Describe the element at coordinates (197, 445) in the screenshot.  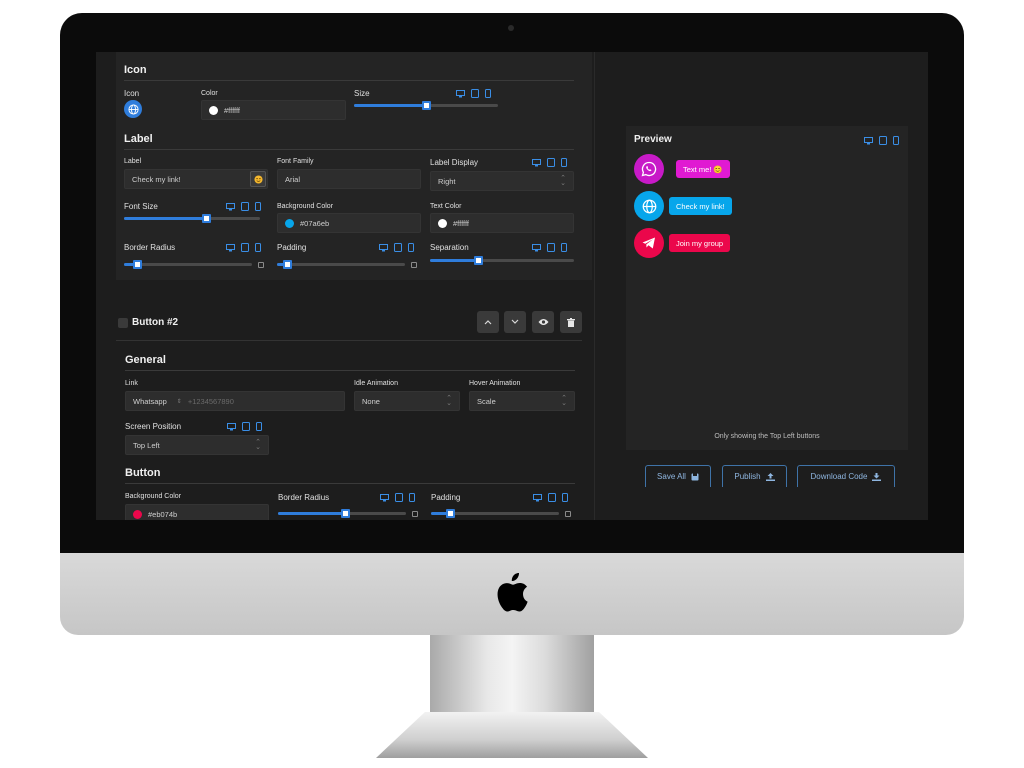
I see `screen-position-select: Top Left ⌃ ⌄` at that location.